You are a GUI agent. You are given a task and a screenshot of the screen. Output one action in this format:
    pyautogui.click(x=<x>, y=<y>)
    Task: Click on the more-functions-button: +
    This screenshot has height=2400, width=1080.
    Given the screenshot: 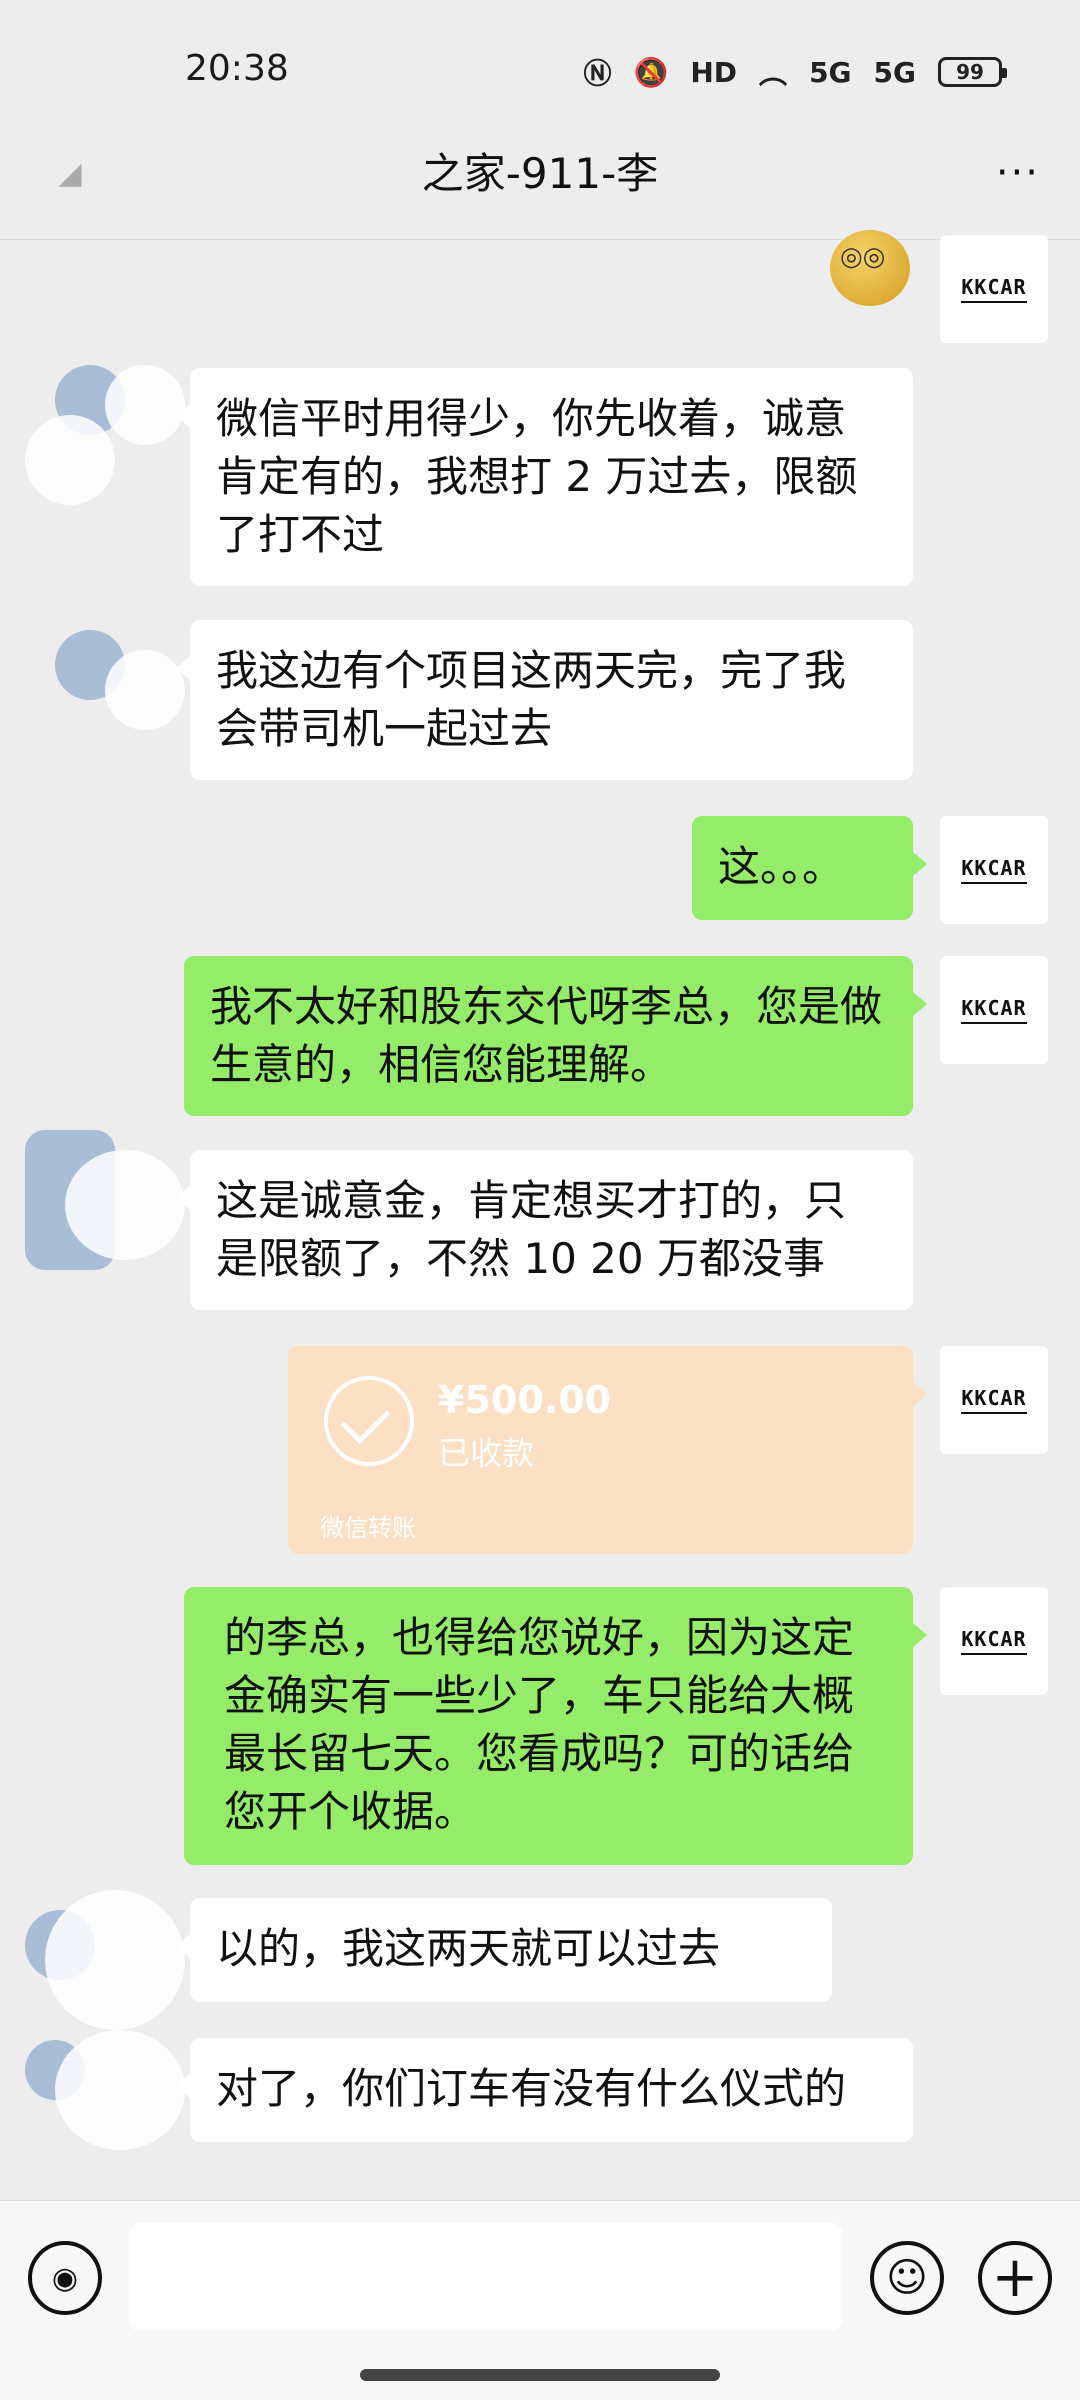 What is the action you would take?
    pyautogui.click(x=1015, y=2278)
    